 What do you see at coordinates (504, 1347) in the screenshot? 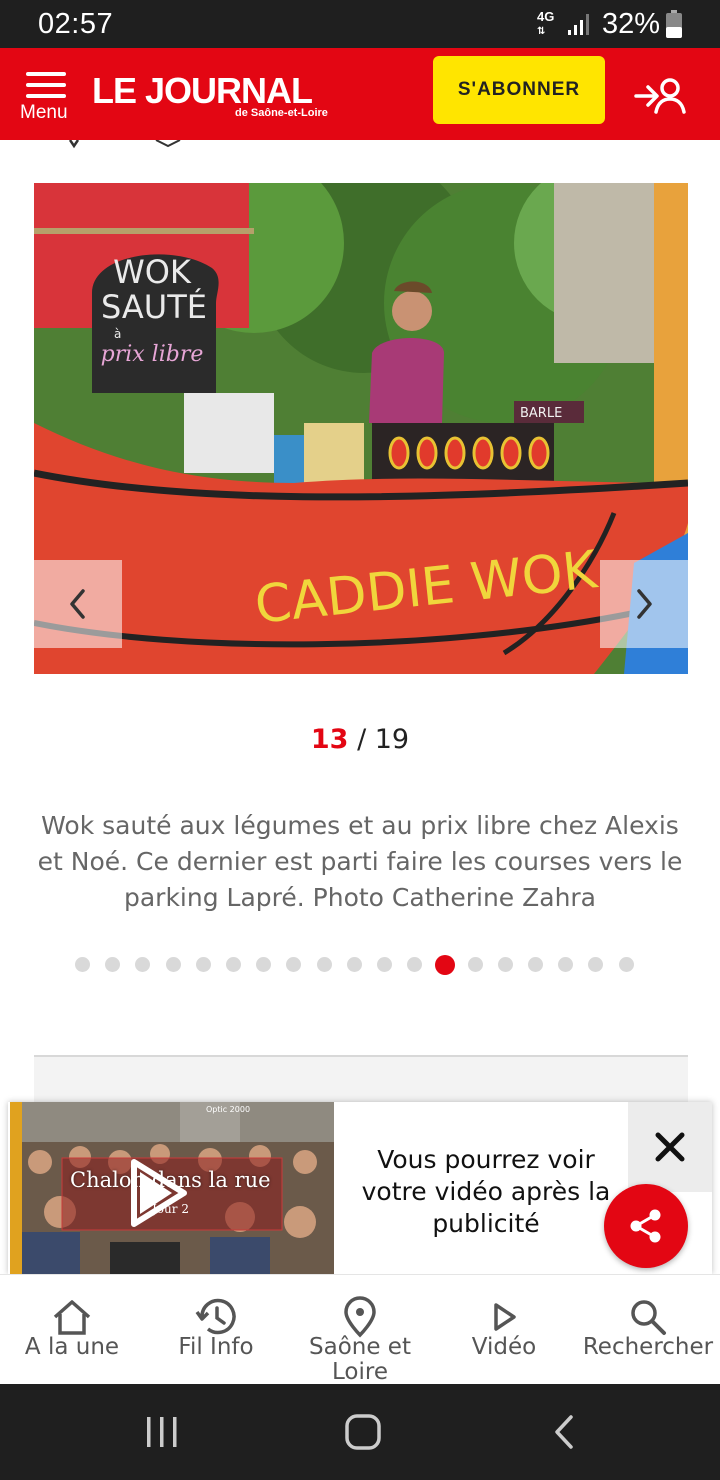
I see `nav-label-video: Vidéo` at bounding box center [504, 1347].